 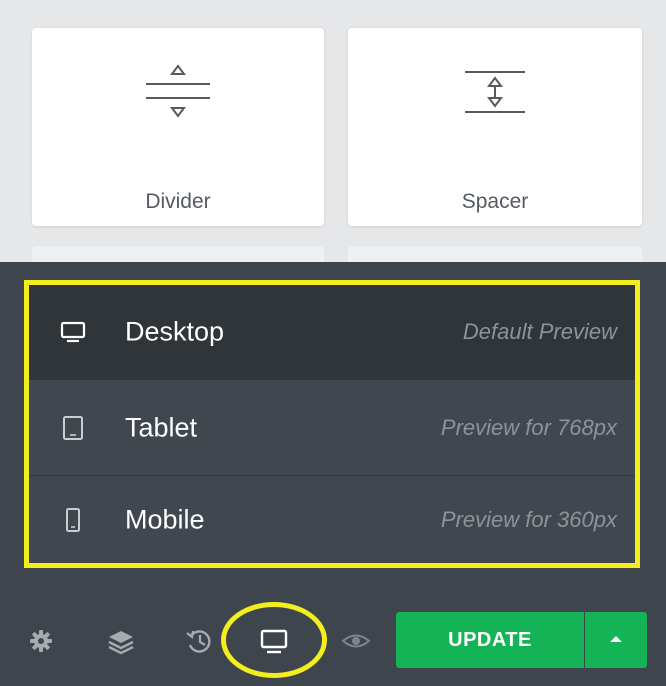 What do you see at coordinates (495, 201) in the screenshot?
I see `widget-label: Spacer` at bounding box center [495, 201].